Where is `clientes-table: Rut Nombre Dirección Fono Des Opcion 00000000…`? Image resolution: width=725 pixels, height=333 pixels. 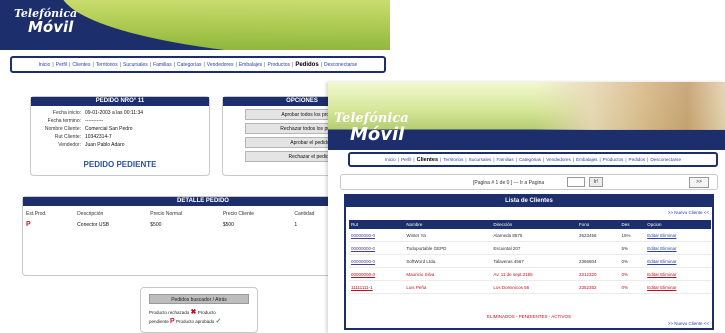 clientes-table: Rut Nombre Dirección Fono Des Opcion 00000000… is located at coordinates (530, 257).